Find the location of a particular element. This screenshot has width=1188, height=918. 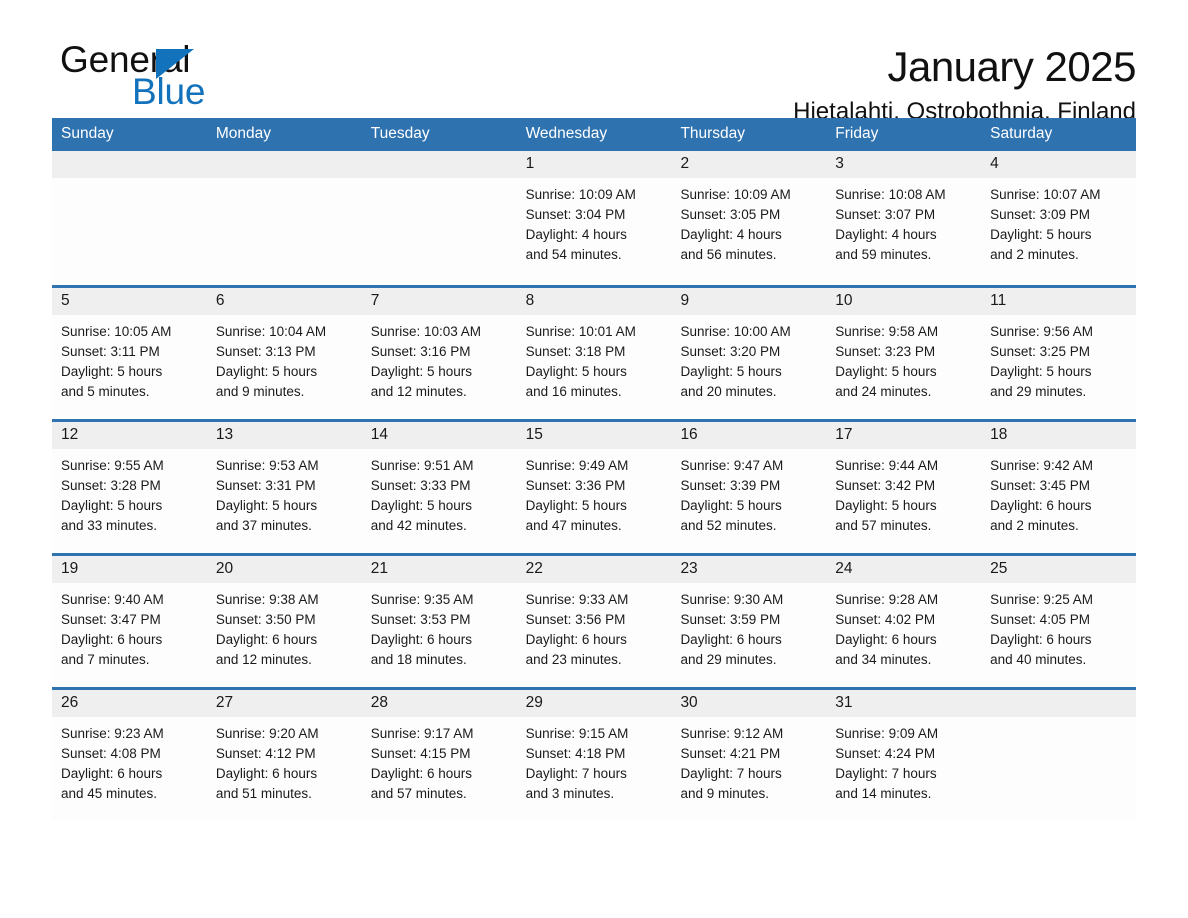

day-number: 1 is located at coordinates (594, 164).